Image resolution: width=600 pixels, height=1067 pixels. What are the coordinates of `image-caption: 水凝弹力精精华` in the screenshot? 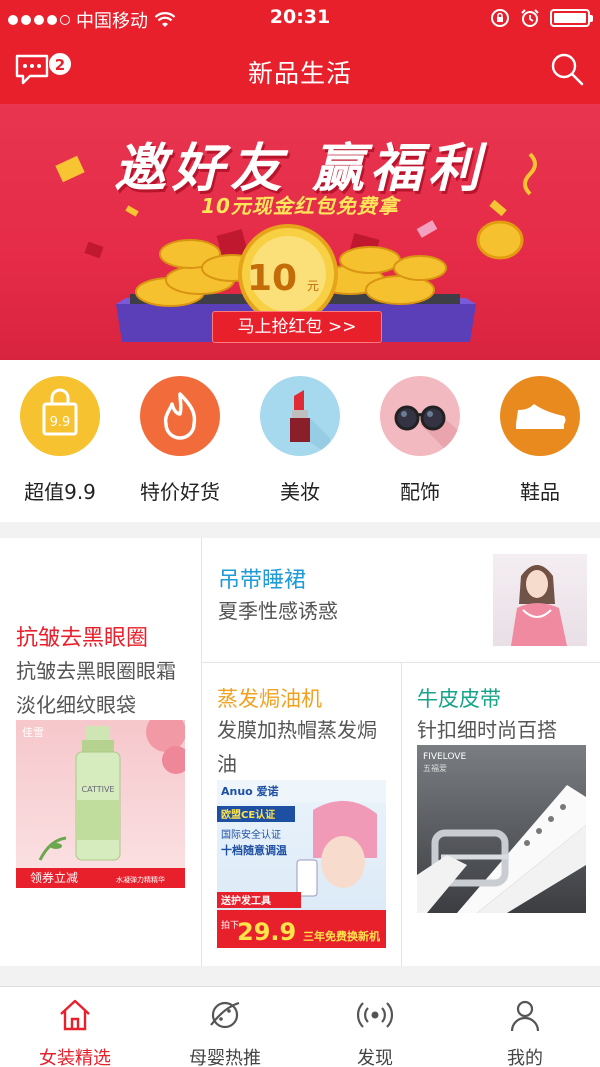 It's located at (140, 879).